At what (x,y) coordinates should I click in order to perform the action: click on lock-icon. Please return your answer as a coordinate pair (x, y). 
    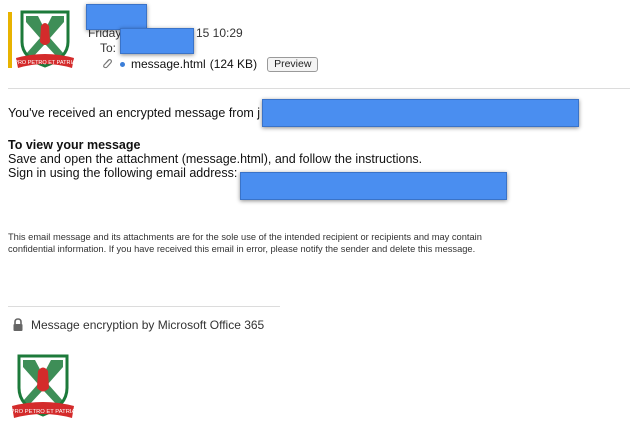
    Looking at the image, I should click on (18, 324).